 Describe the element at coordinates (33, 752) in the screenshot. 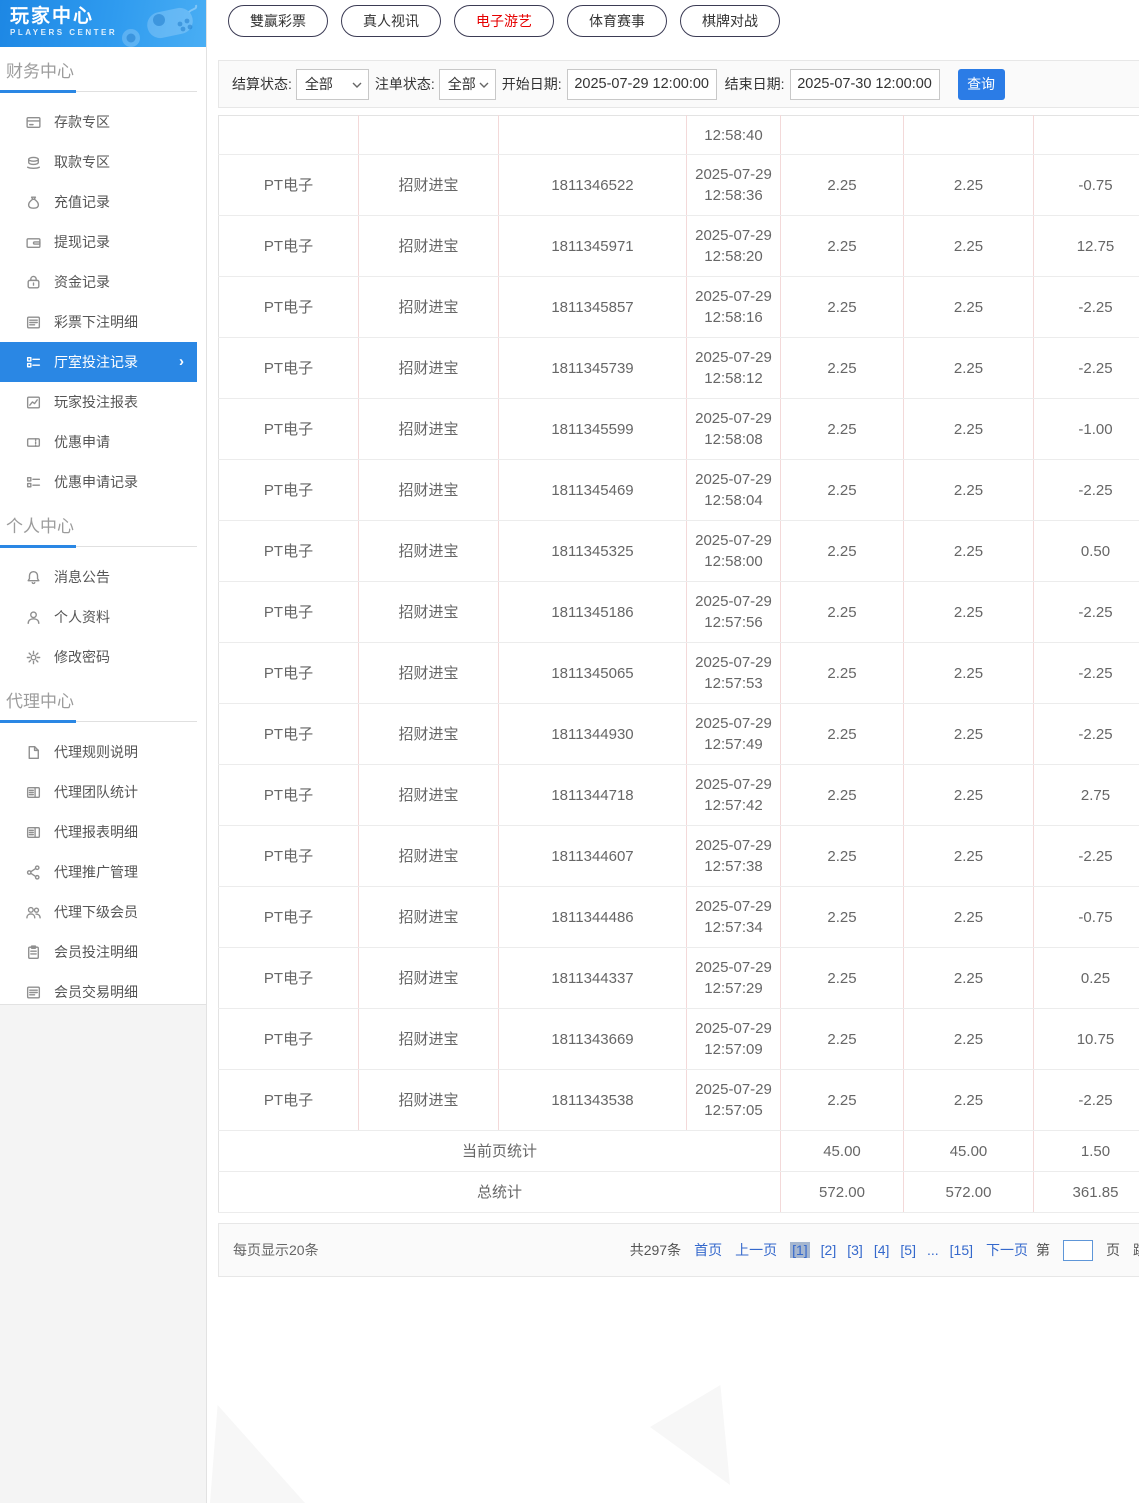

I see `file-icon` at that location.